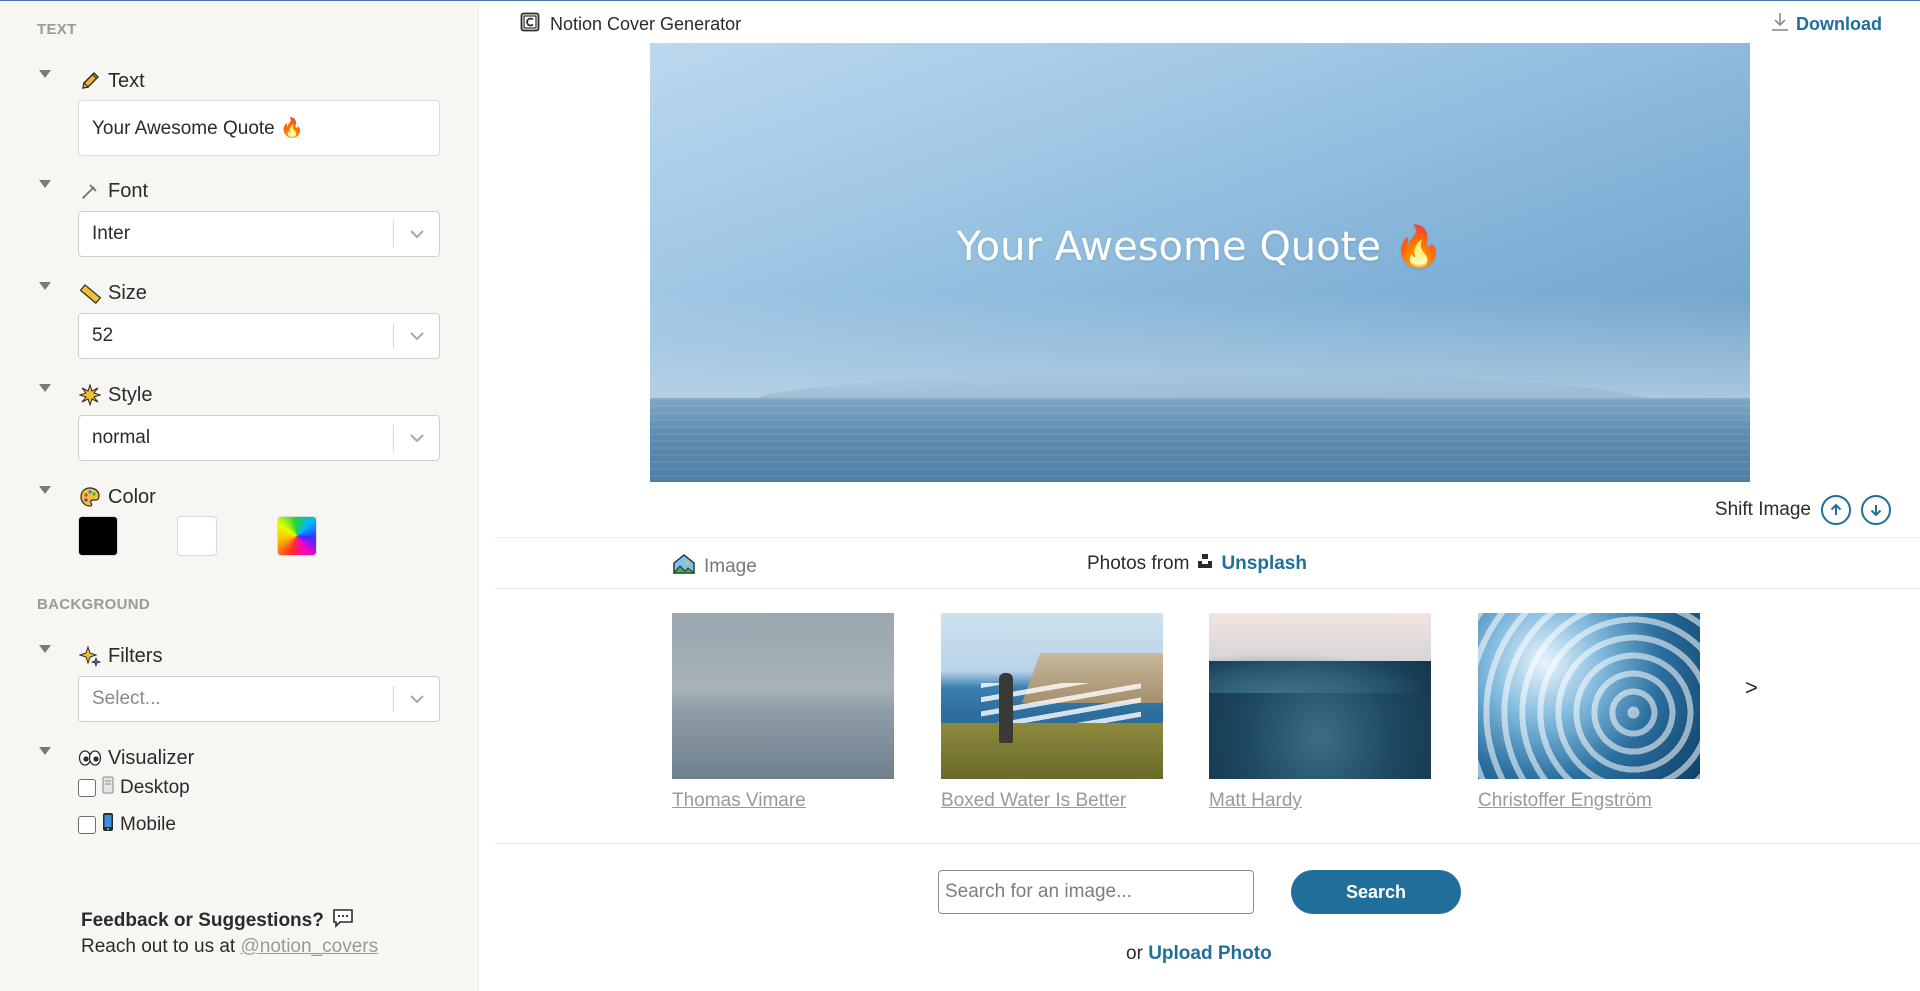  Describe the element at coordinates (87, 825) in the screenshot. I see `mobile-checkbox` at that location.